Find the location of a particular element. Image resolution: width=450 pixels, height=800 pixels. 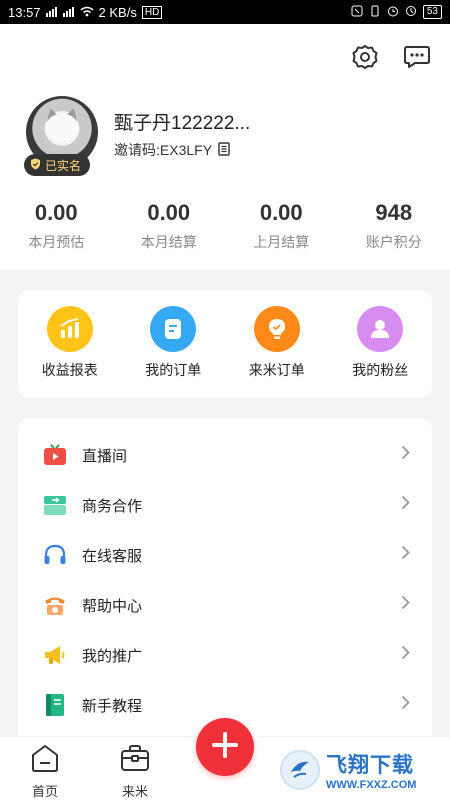

quick-action-my-fans: 我的粉丝 is located at coordinates (381, 344).